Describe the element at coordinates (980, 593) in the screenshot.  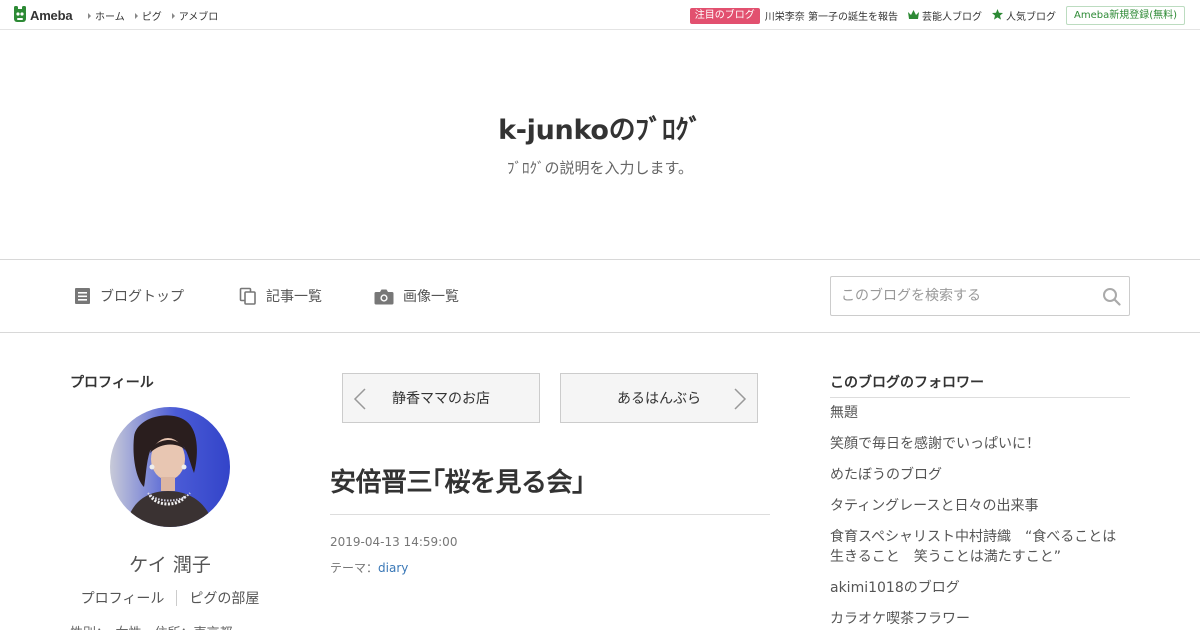
I see `follower-item: akimi1018のブログ` at that location.